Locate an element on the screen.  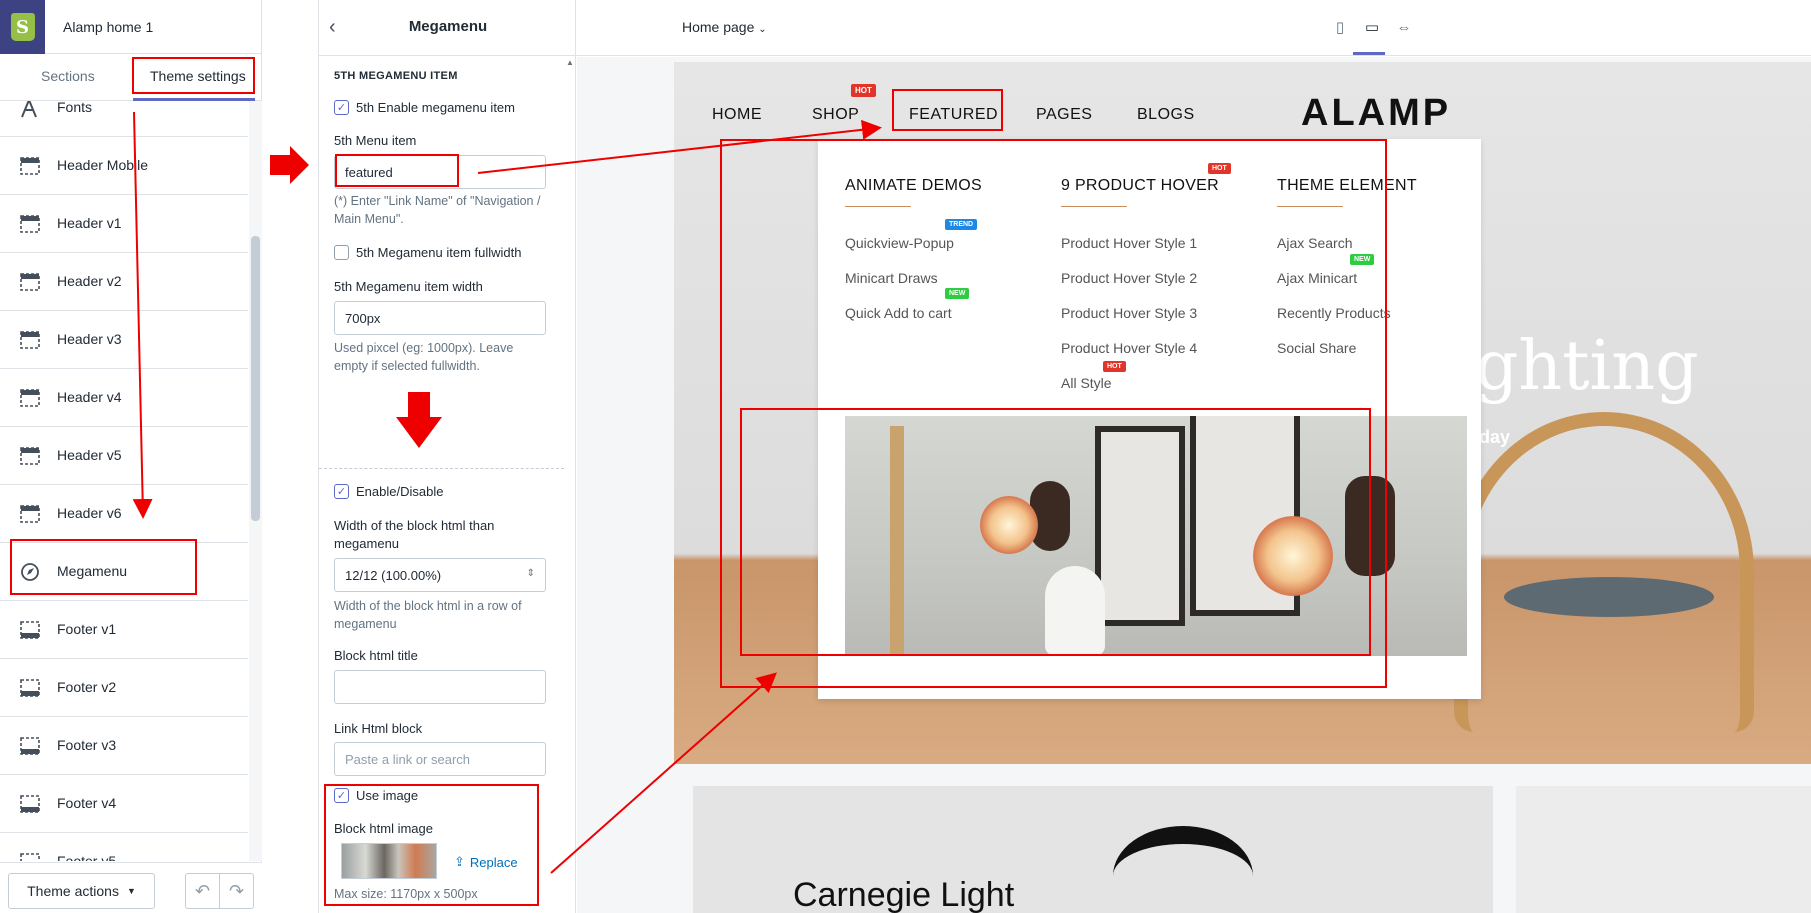
enable-disable-checkbox: ✓ is located at coordinates (341, 491).